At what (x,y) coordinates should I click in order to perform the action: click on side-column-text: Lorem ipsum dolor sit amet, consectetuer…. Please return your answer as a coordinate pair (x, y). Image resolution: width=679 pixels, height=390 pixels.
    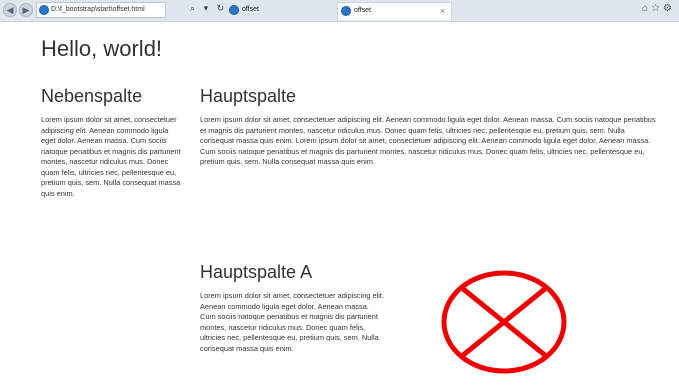
    Looking at the image, I should click on (111, 156).